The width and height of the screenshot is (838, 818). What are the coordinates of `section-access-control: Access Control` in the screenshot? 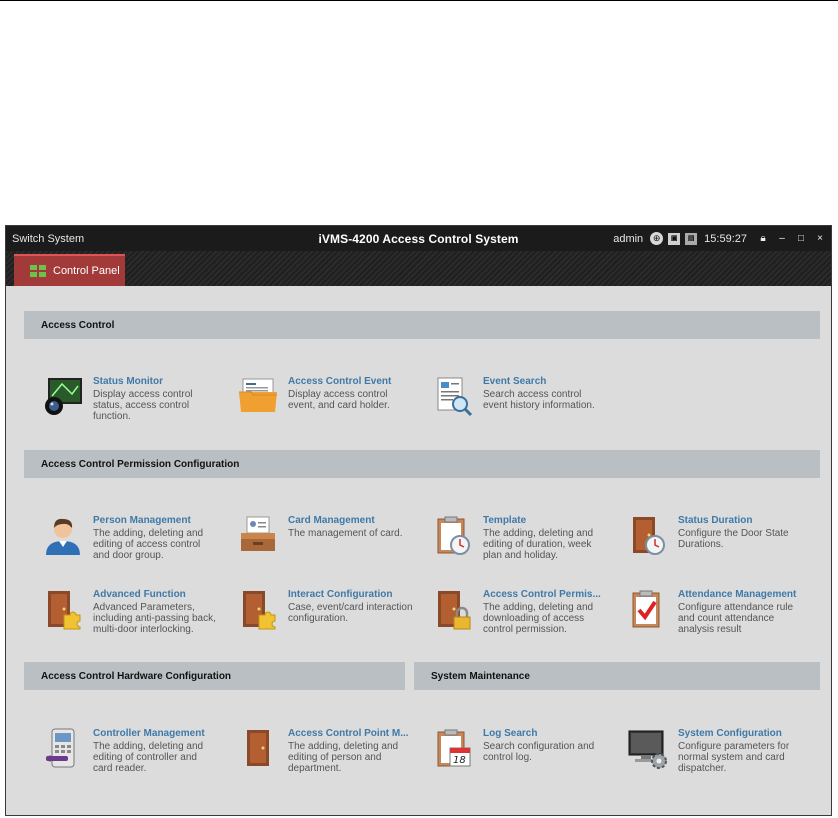 It's located at (422, 325).